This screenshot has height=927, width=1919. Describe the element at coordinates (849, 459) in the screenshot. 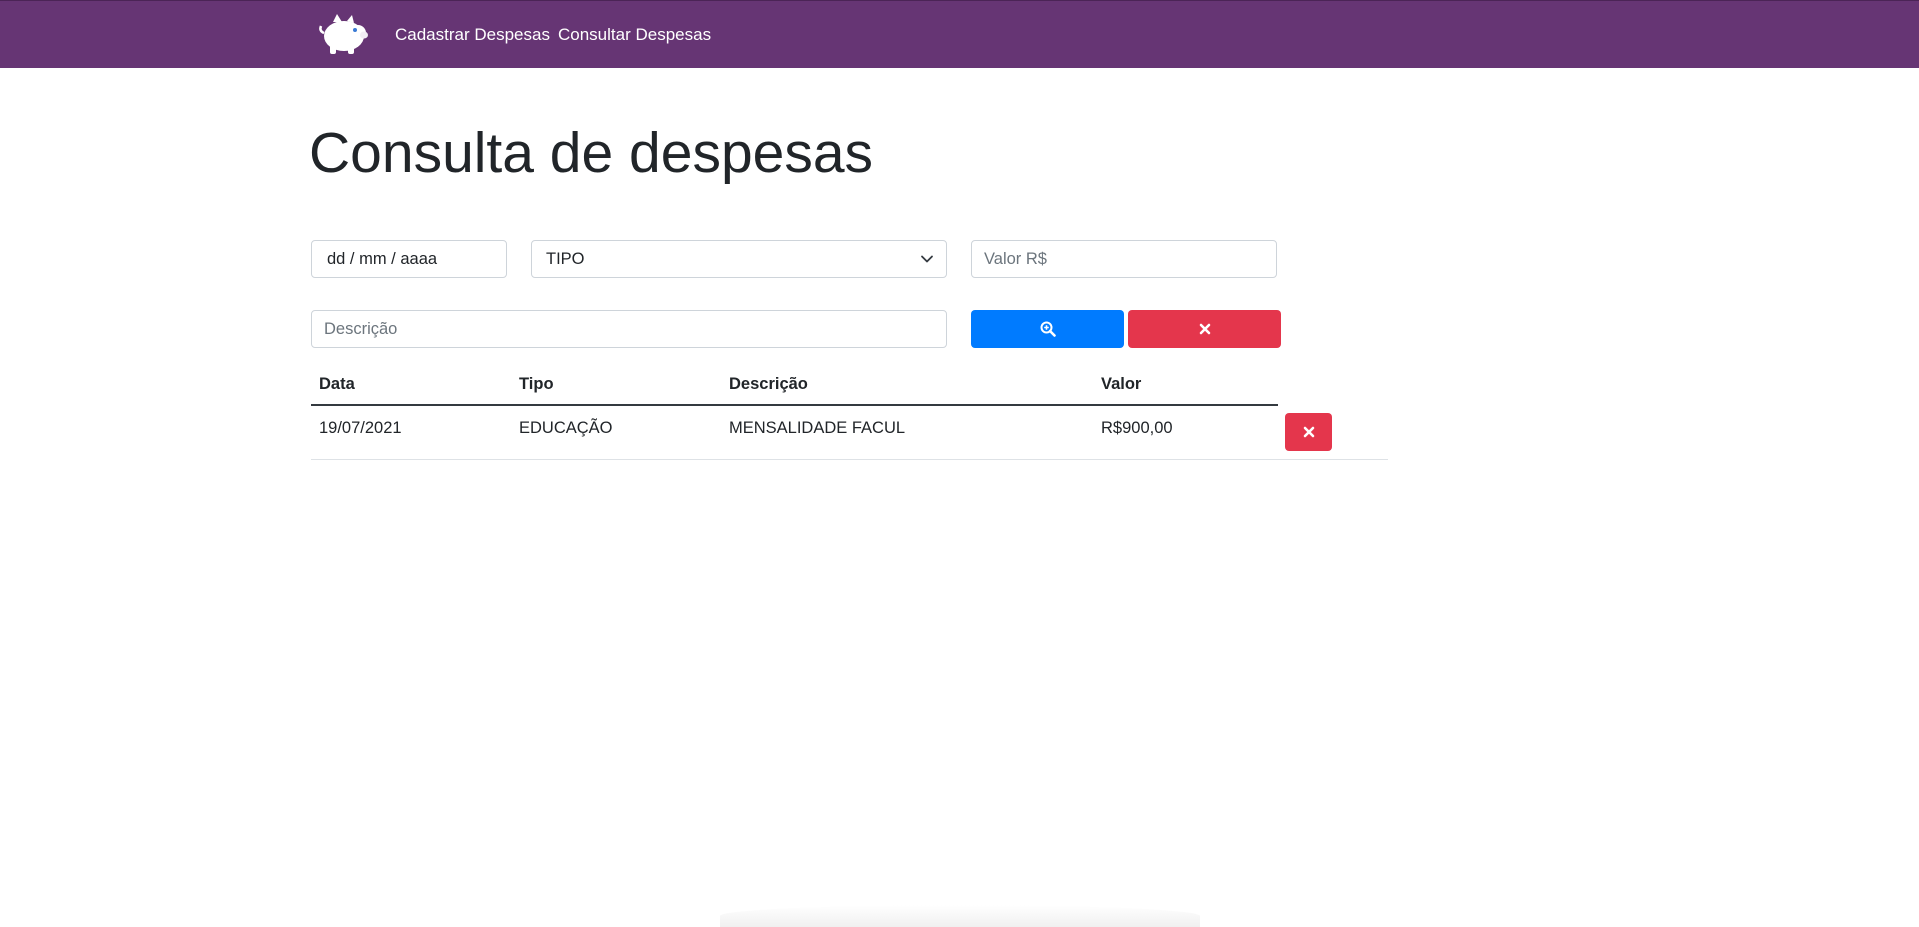

I see `row-divider` at that location.